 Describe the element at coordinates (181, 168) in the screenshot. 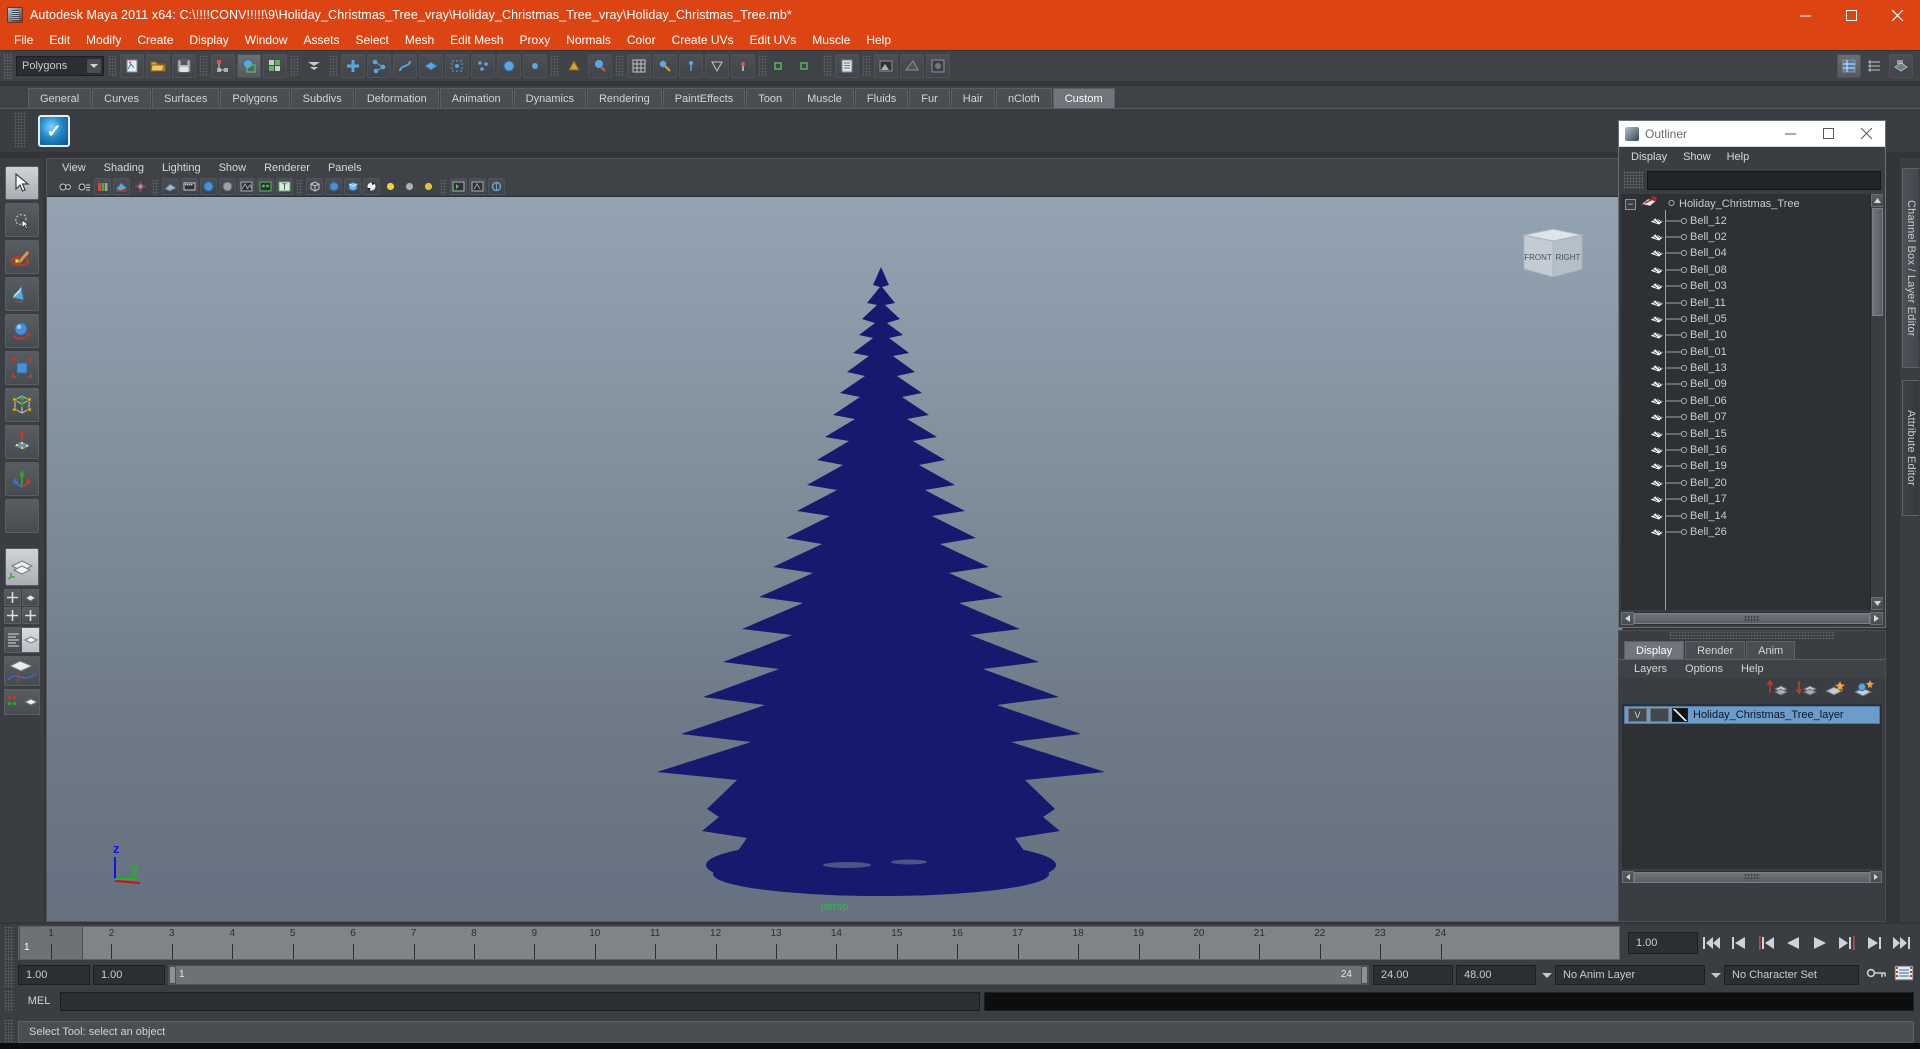

I see `viewport-menu-lighting: Lighting` at that location.